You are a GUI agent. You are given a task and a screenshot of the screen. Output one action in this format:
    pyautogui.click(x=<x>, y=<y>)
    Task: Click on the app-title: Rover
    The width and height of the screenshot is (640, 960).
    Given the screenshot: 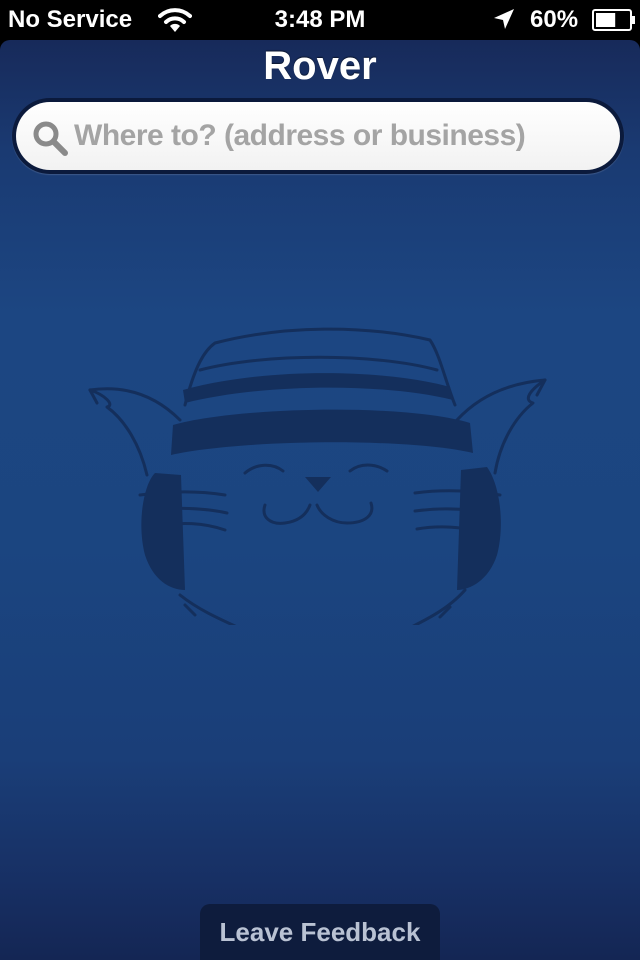 What is the action you would take?
    pyautogui.click(x=320, y=66)
    